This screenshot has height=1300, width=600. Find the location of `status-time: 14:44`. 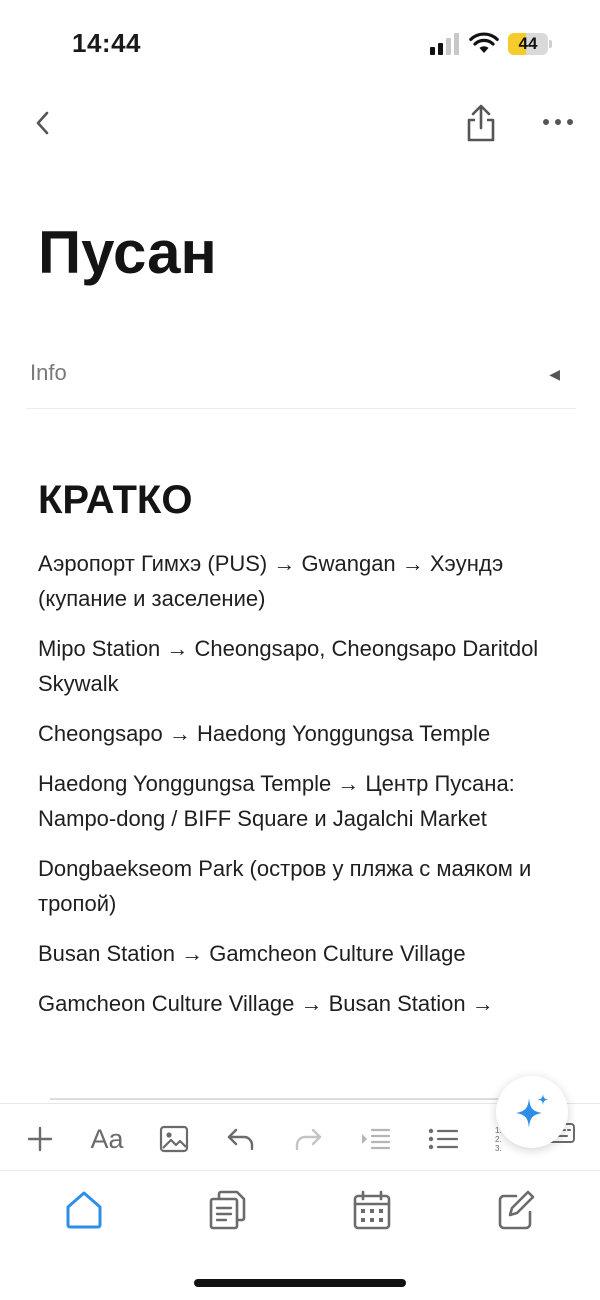

status-time: 14:44 is located at coordinates (106, 43).